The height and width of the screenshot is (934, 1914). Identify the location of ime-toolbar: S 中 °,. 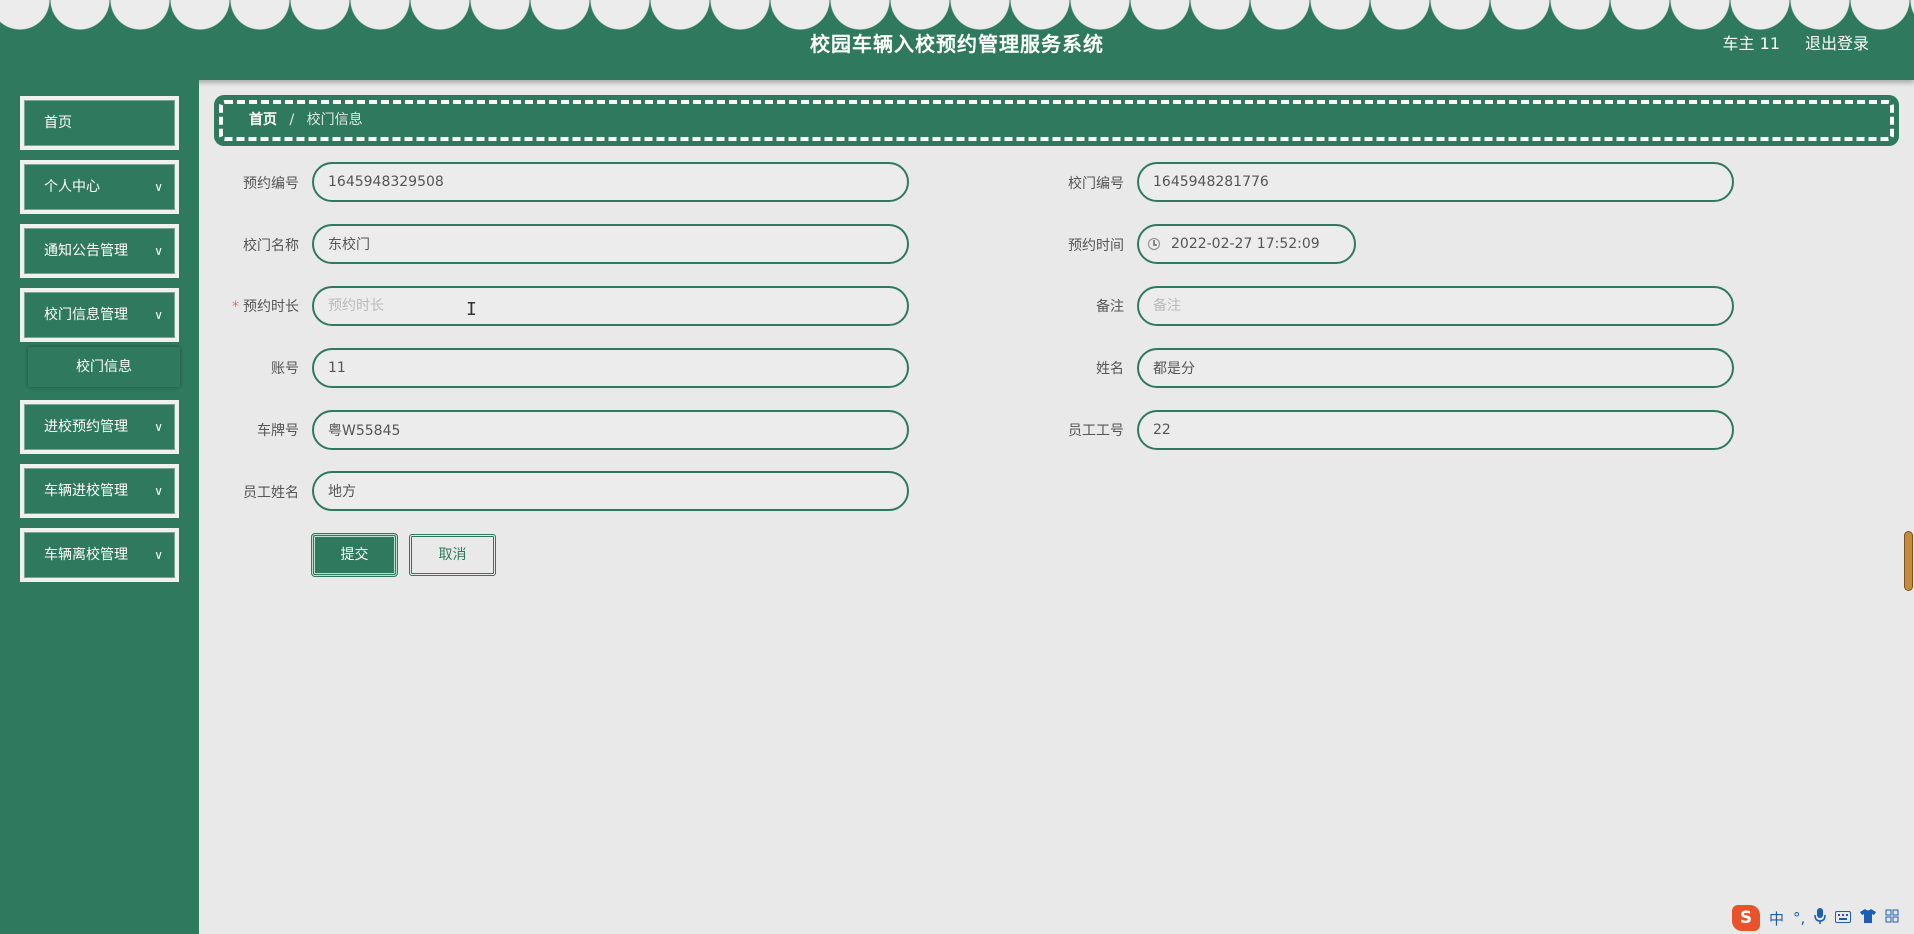
(1823, 918).